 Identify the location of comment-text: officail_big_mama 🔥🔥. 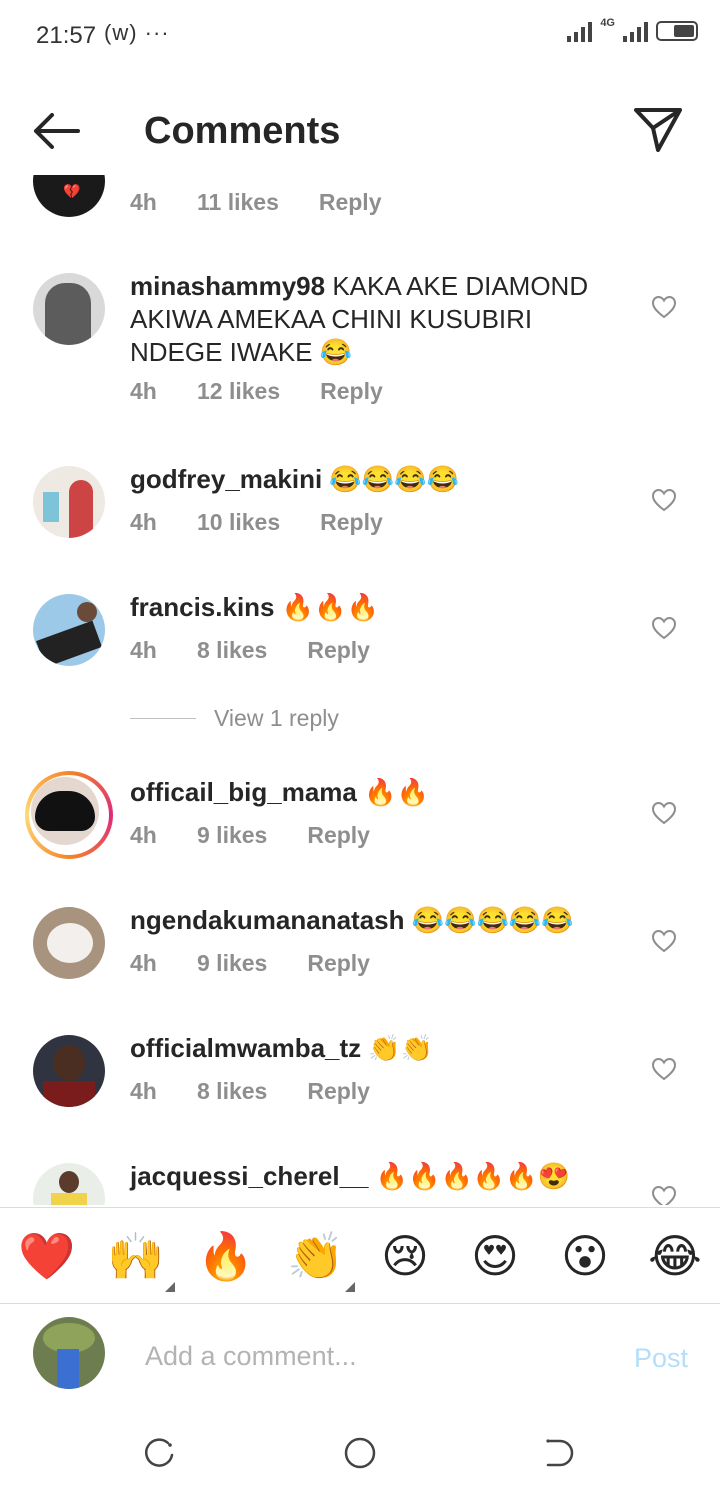
(370, 792).